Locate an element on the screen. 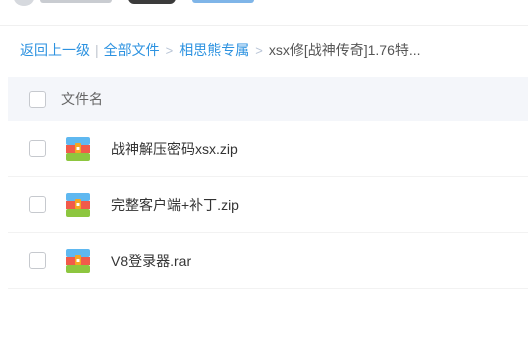 The height and width of the screenshot is (346, 528). vip-badge is located at coordinates (152, 2).